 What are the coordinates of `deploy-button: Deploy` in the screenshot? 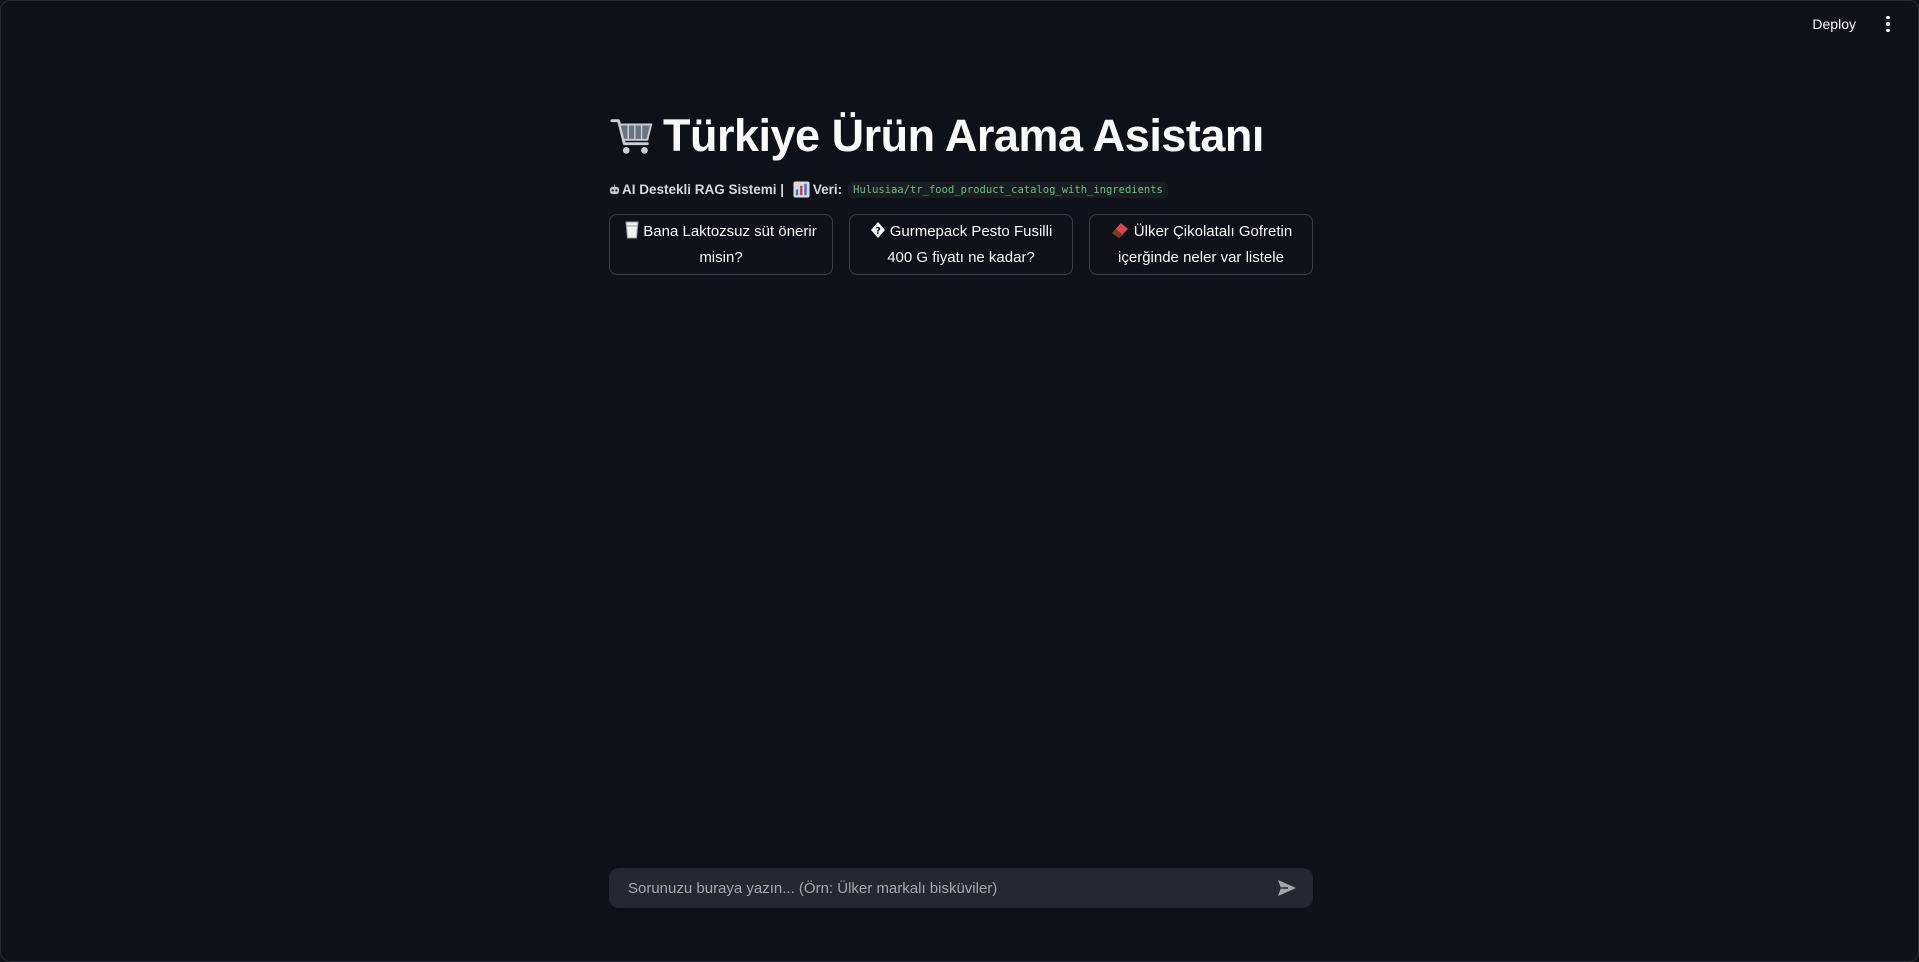 It's located at (1834, 24).